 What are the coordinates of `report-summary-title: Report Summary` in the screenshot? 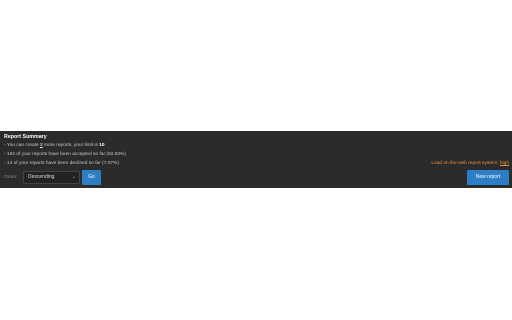 It's located at (25, 137).